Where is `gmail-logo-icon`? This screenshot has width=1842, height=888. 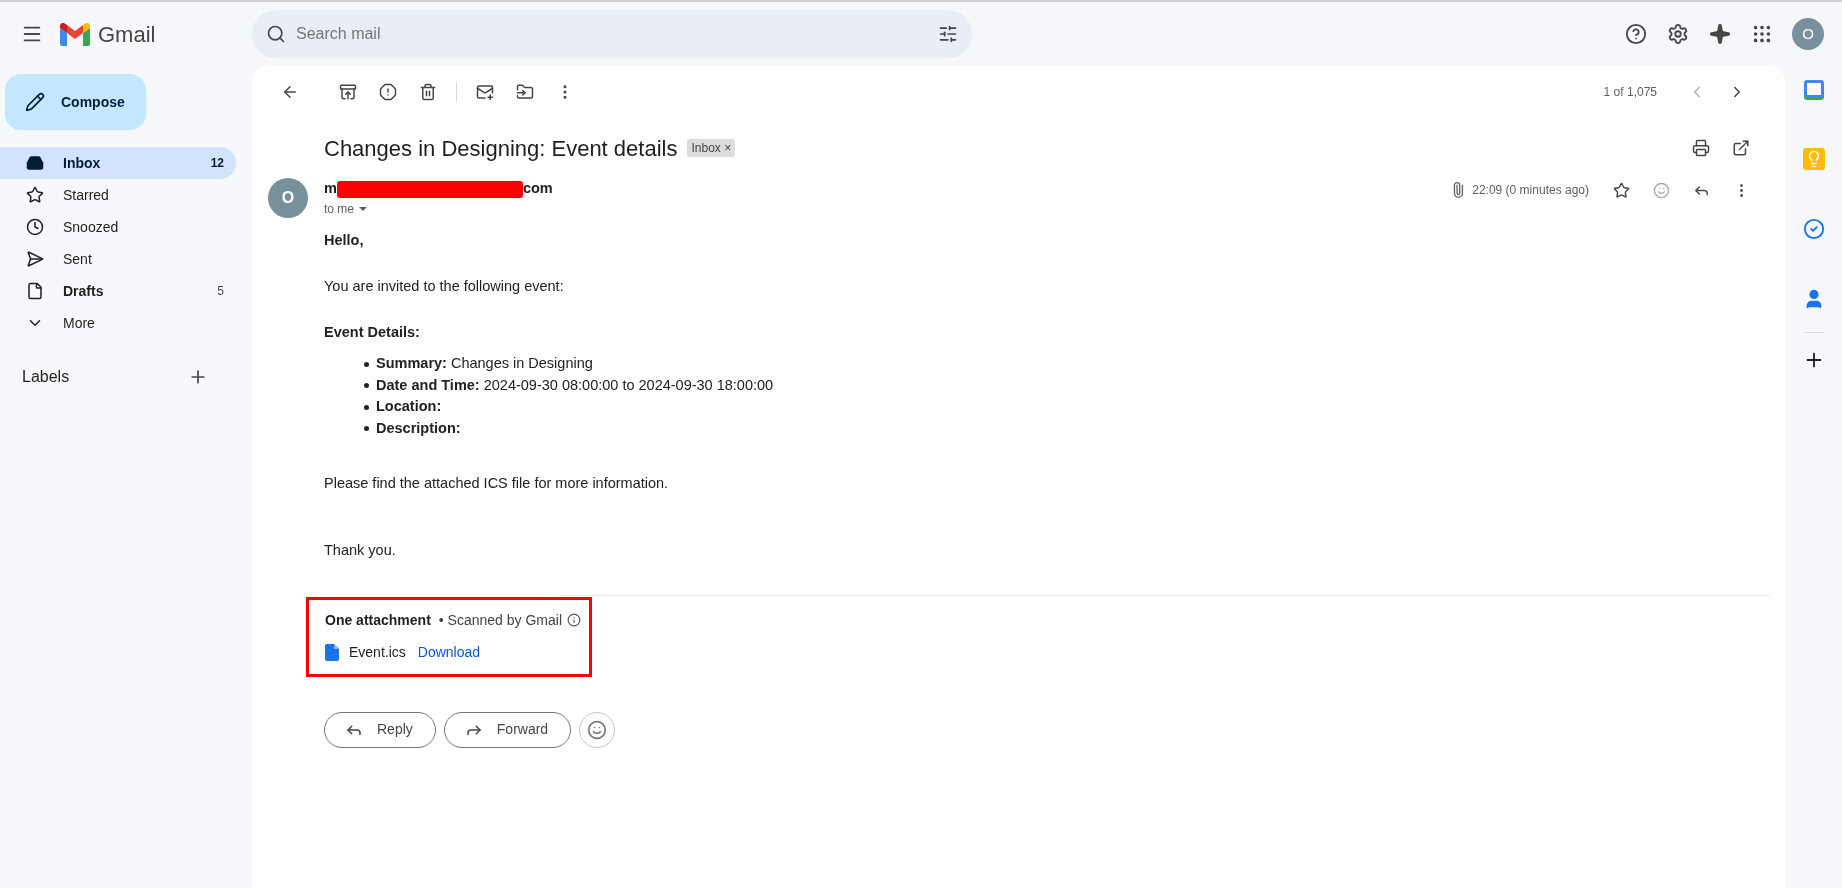
gmail-logo-icon is located at coordinates (75, 34).